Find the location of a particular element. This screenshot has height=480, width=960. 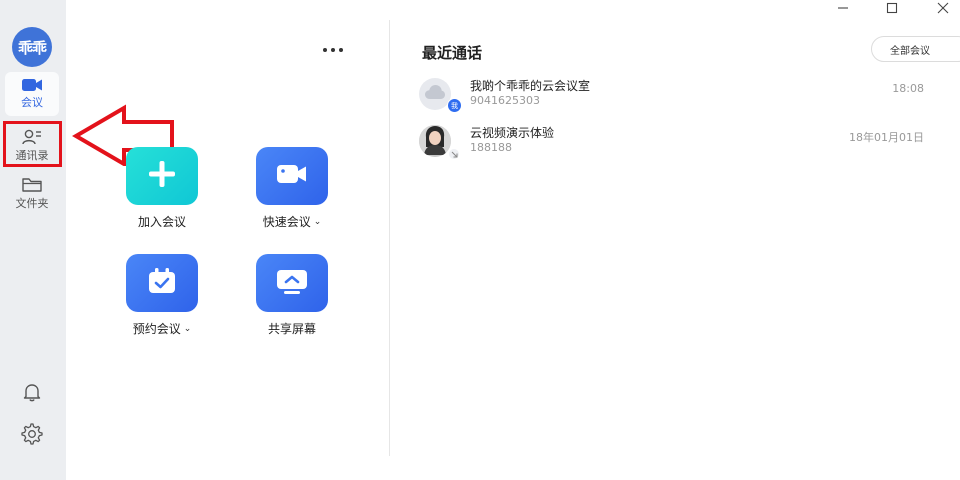

schedule-meeting-button: 预约会议 ⌄ is located at coordinates (162, 295).